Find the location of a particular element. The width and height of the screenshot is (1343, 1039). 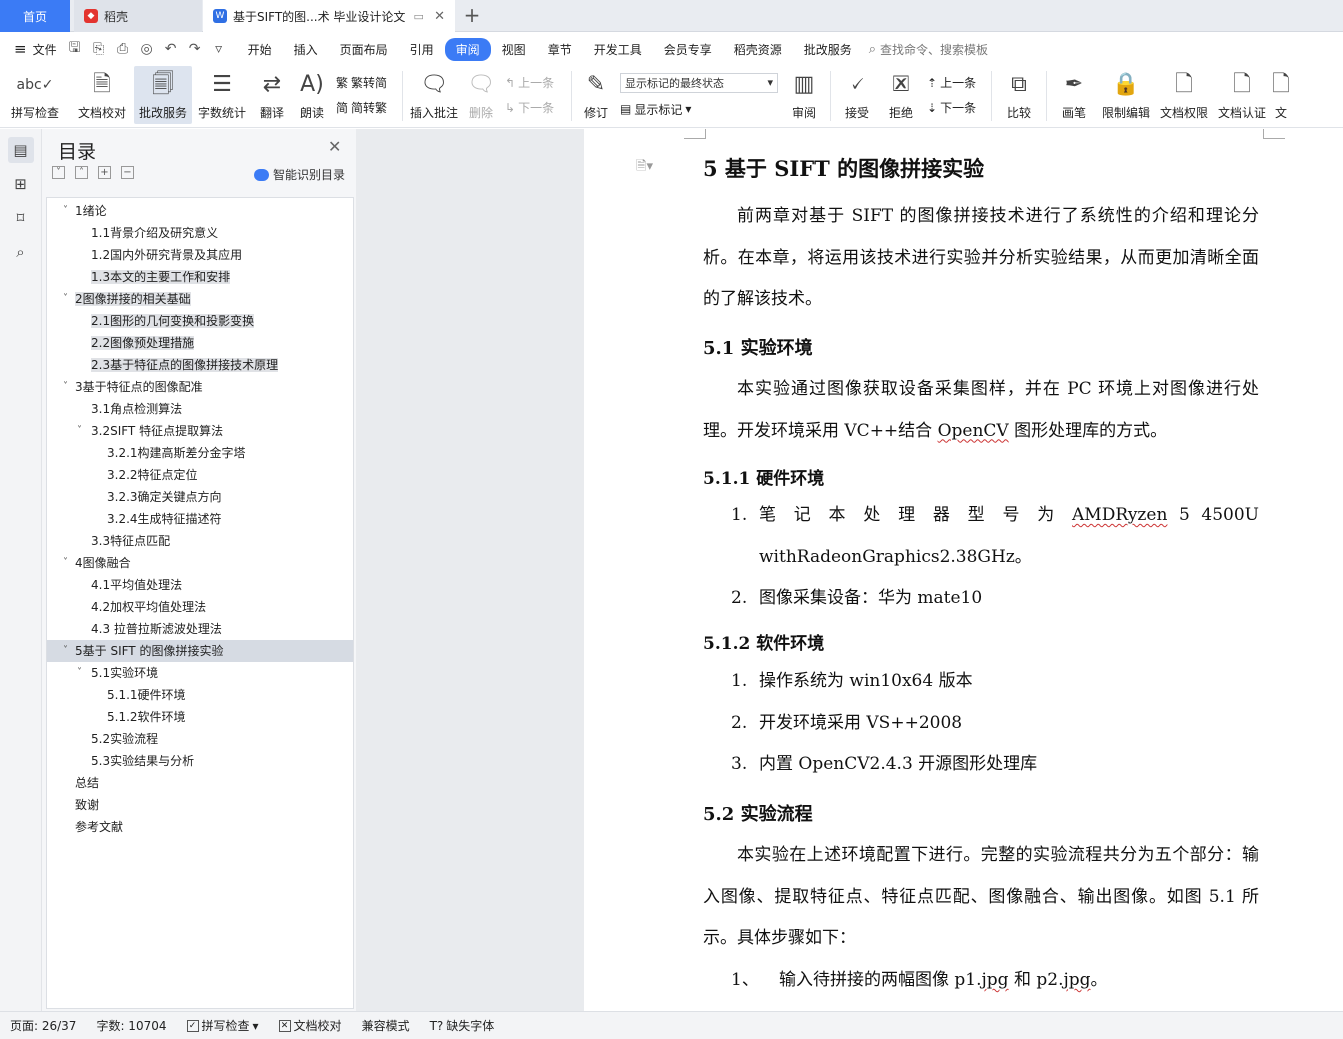

toc-item: 3.2.4生成特征描述符 is located at coordinates (200, 519).